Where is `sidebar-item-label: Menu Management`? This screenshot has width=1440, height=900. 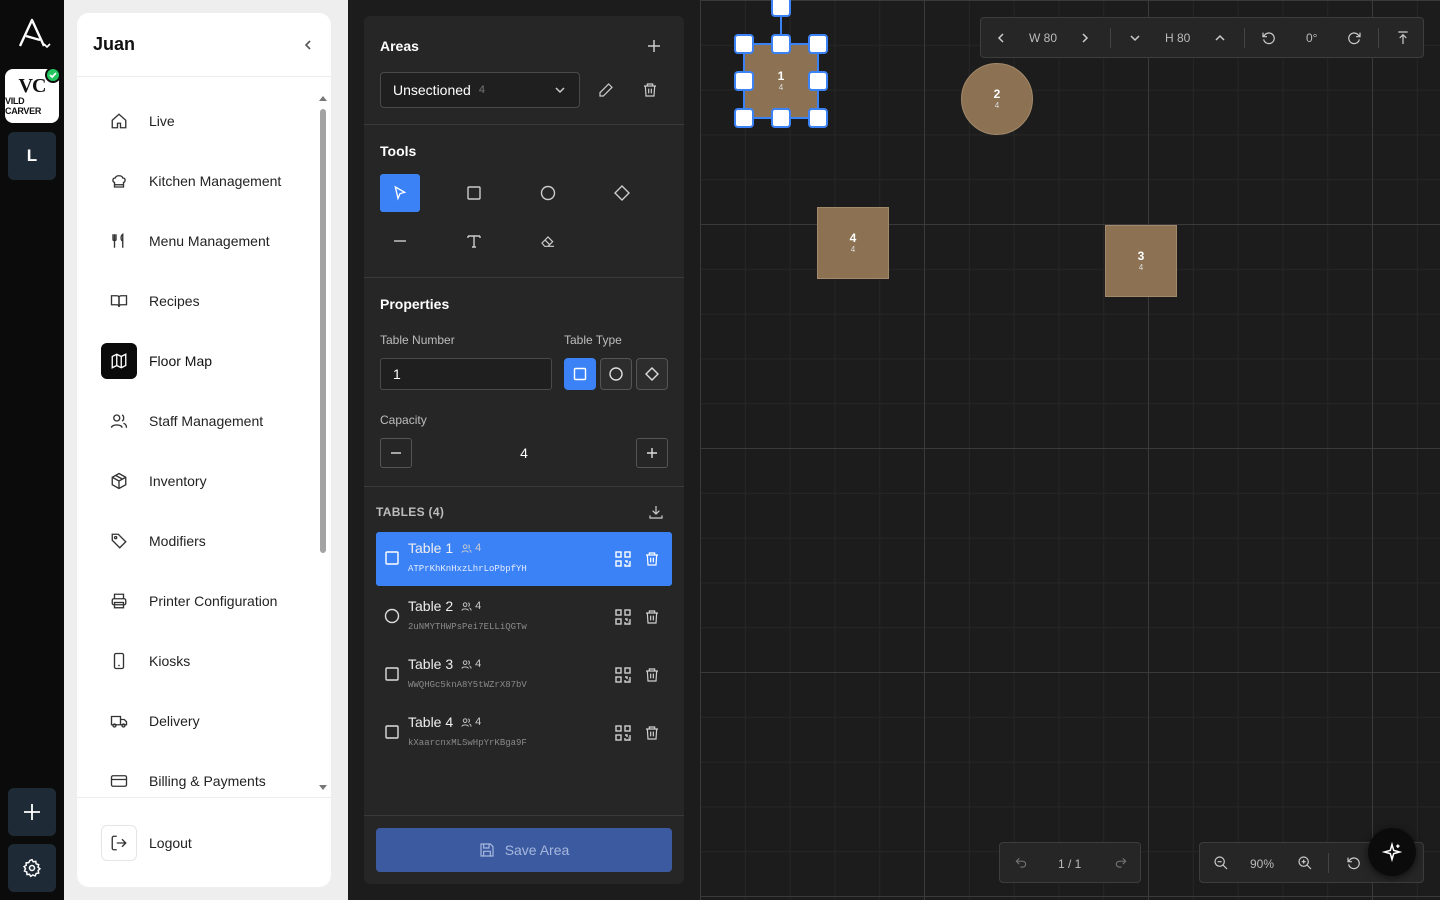 sidebar-item-label: Menu Management is located at coordinates (209, 241).